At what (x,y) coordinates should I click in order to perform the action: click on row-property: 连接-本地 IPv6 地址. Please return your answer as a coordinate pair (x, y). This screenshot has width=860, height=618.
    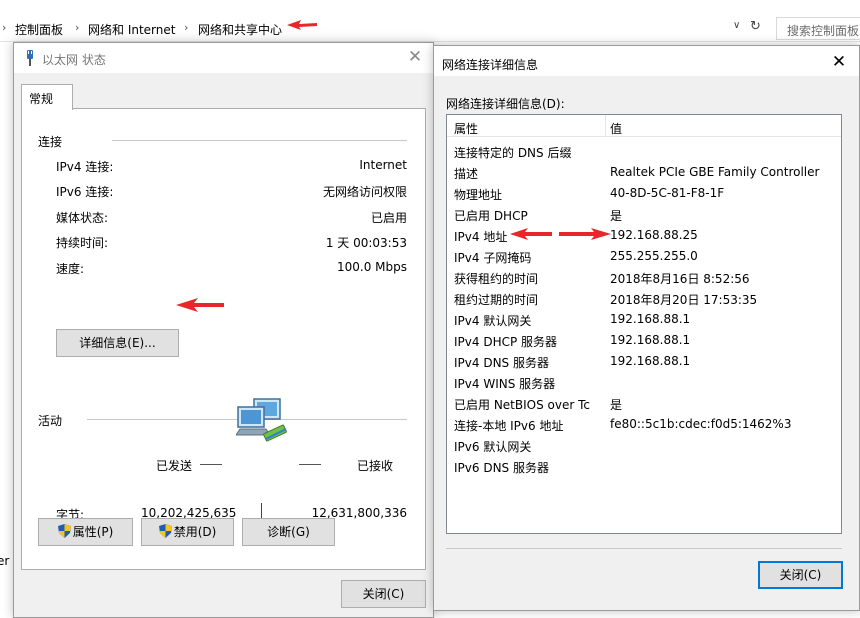
    Looking at the image, I should click on (509, 426).